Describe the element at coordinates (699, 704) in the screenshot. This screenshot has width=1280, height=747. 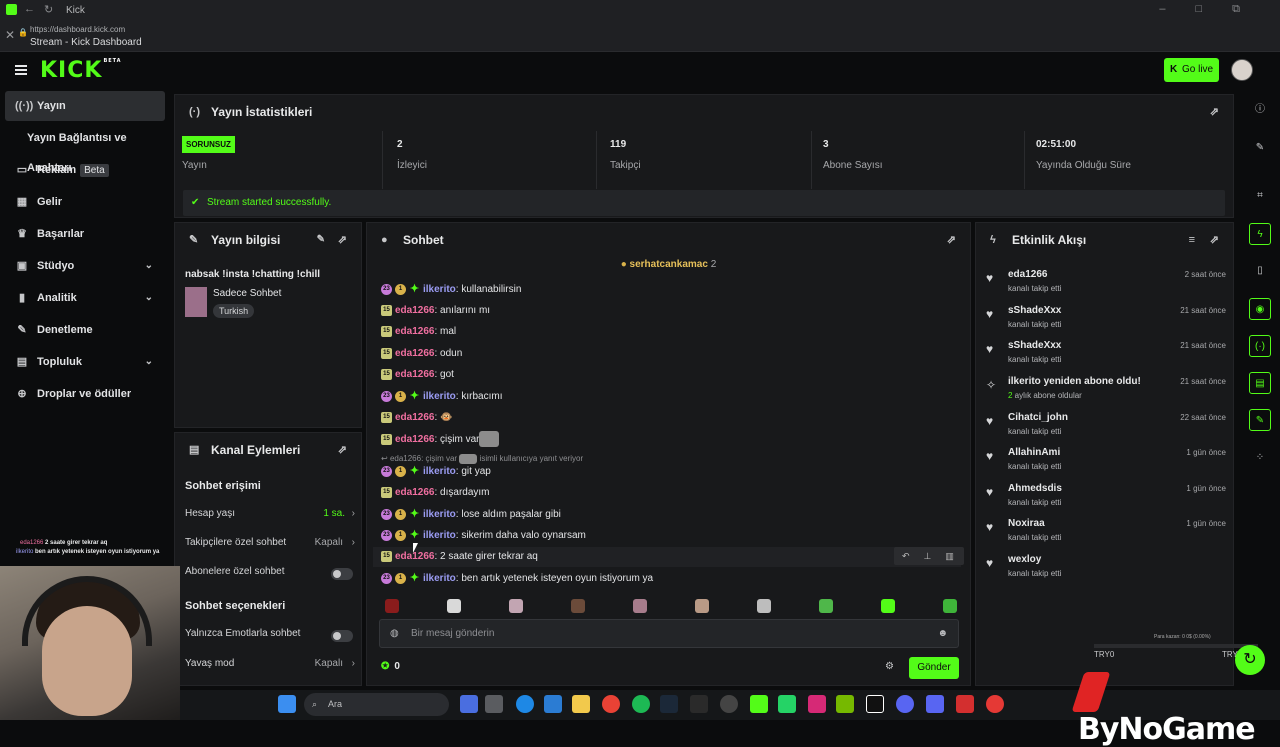
I see `epic-icon` at that location.